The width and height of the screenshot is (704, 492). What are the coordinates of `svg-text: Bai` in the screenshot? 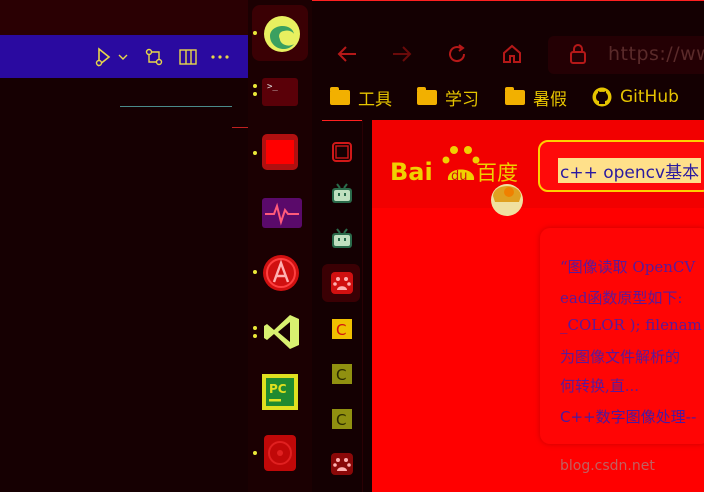 It's located at (411, 172).